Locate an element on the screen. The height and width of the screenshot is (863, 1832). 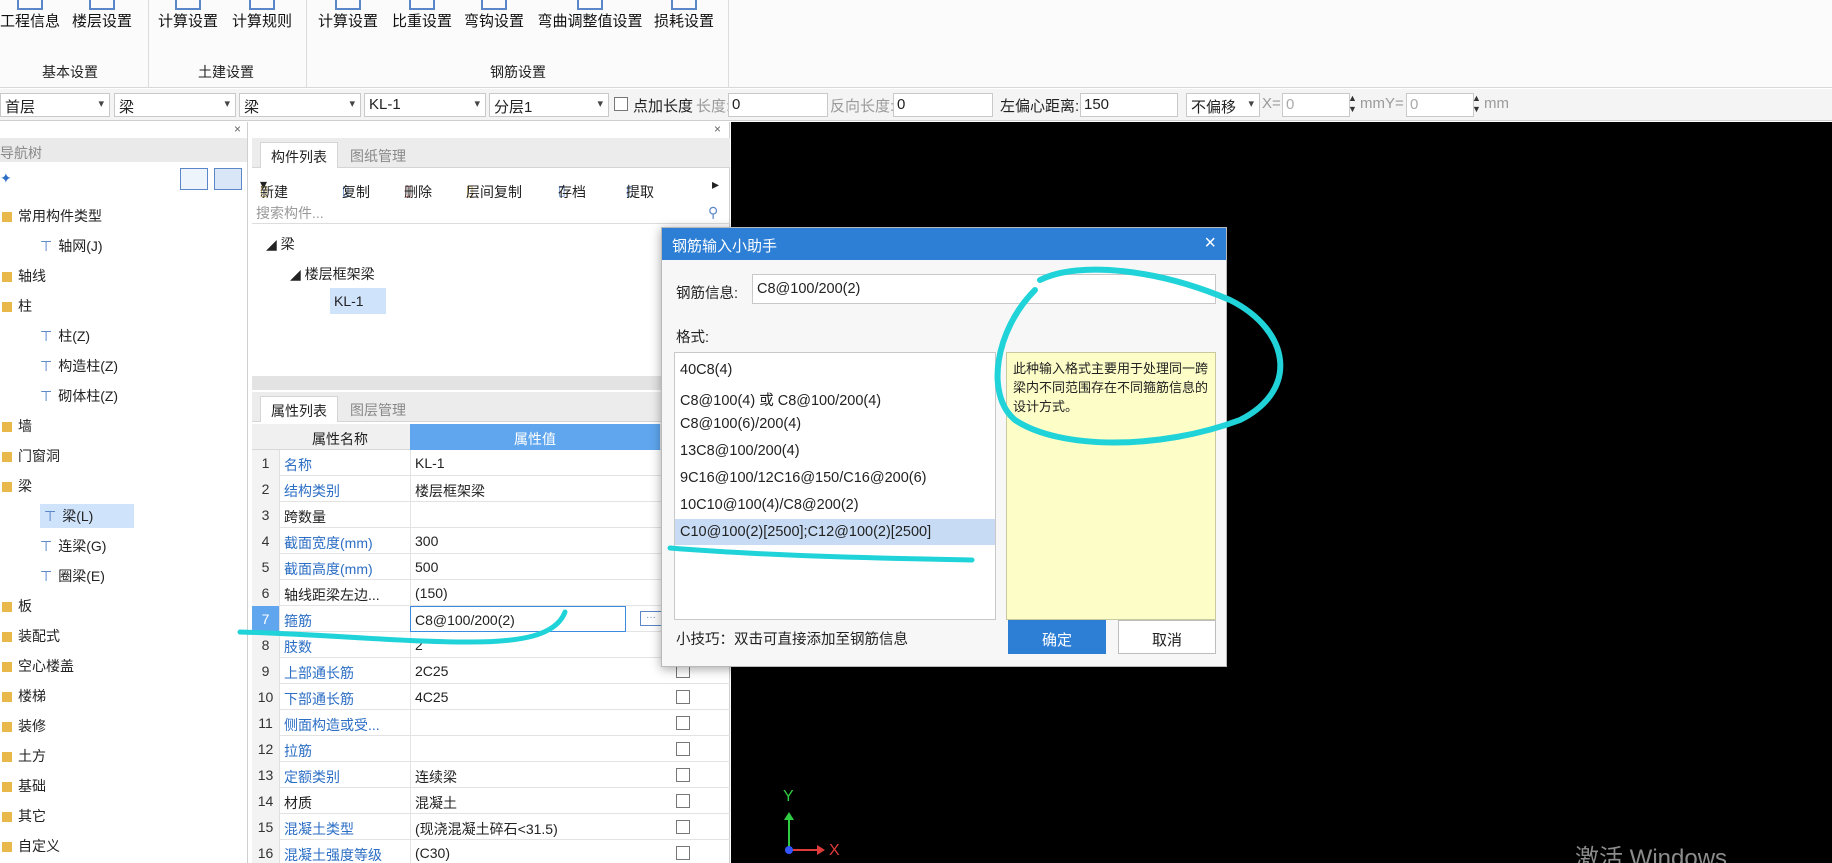
property-row: 12 拉筋 is located at coordinates (491, 749).